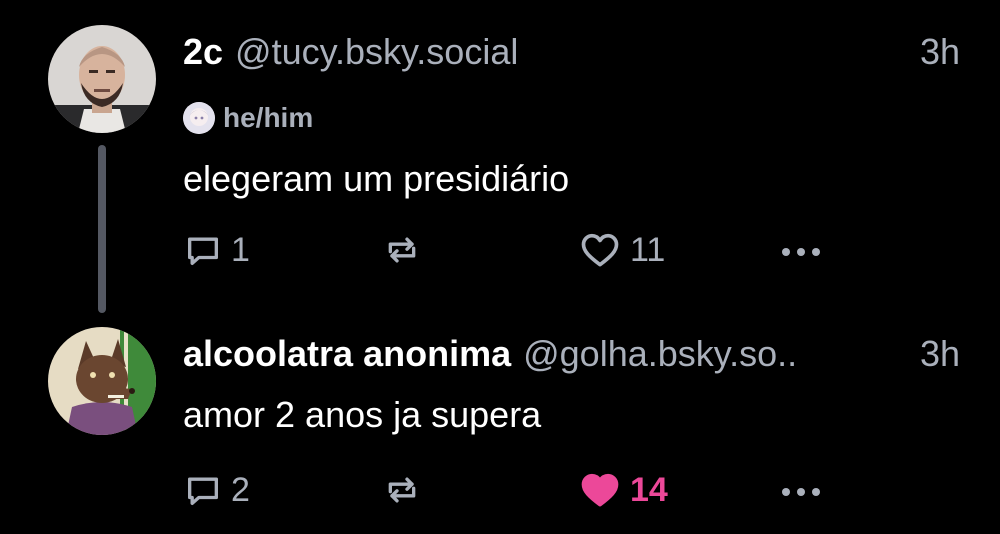 The height and width of the screenshot is (534, 1000). Describe the element at coordinates (571, 52) in the screenshot. I see `post-header: 2c @tucy.bsky.social 3h` at that location.